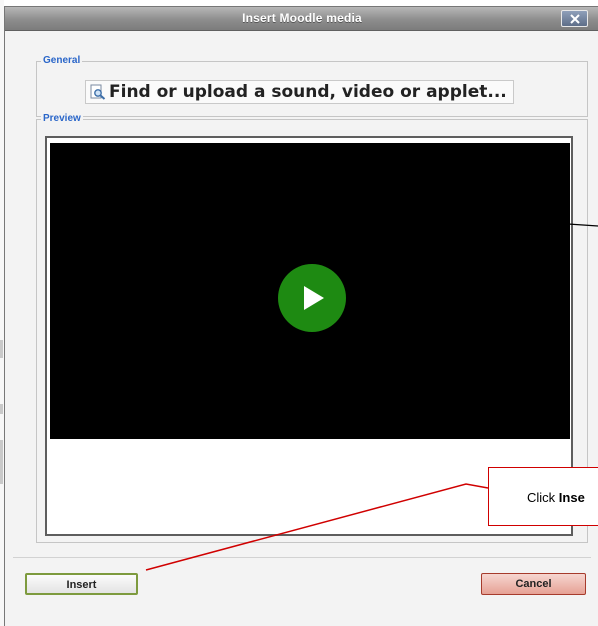 This screenshot has height=626, width=598. I want to click on callout-text: Click Inse, so click(556, 497).